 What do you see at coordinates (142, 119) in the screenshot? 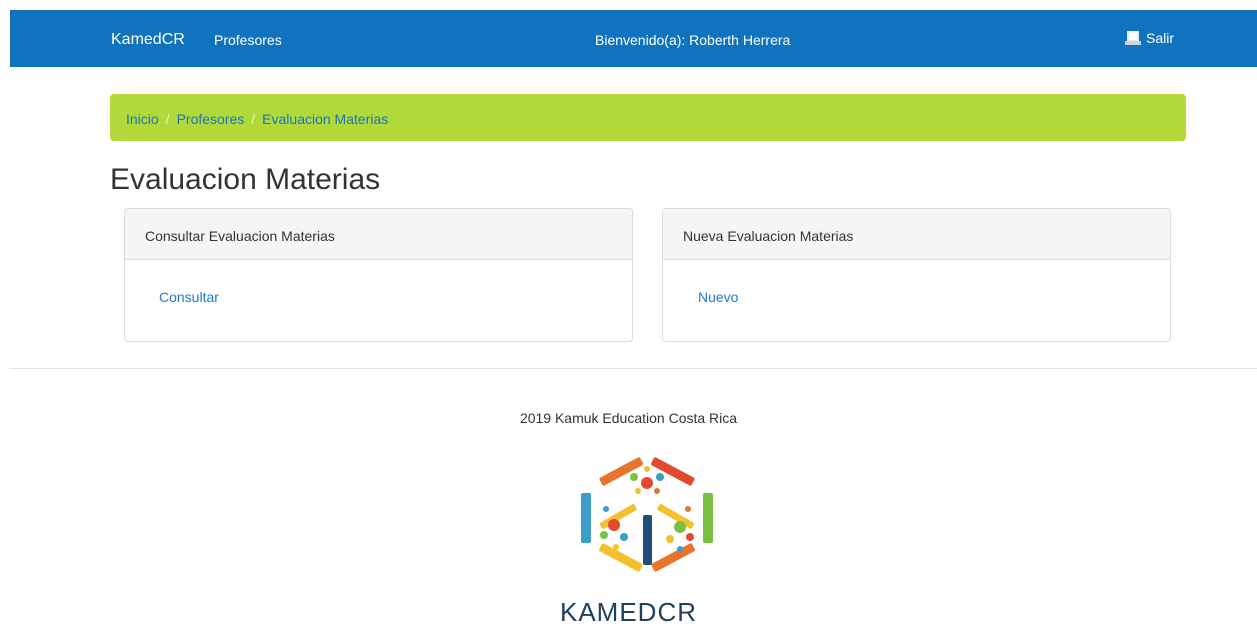
I see `breadcrumb-inicio: Inicio` at bounding box center [142, 119].